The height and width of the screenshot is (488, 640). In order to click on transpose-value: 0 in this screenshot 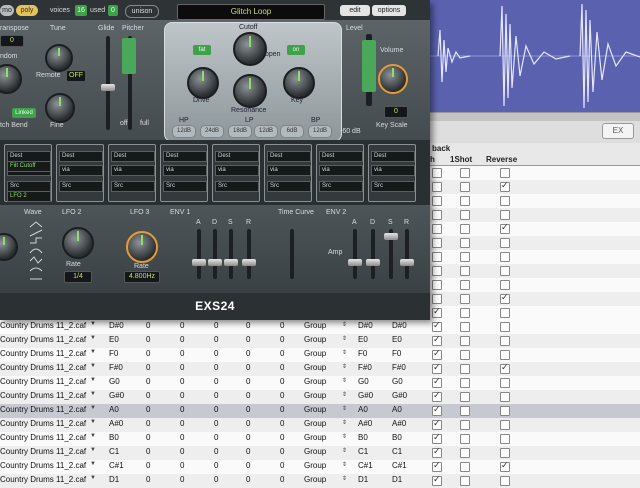, I will do `click(12, 41)`.